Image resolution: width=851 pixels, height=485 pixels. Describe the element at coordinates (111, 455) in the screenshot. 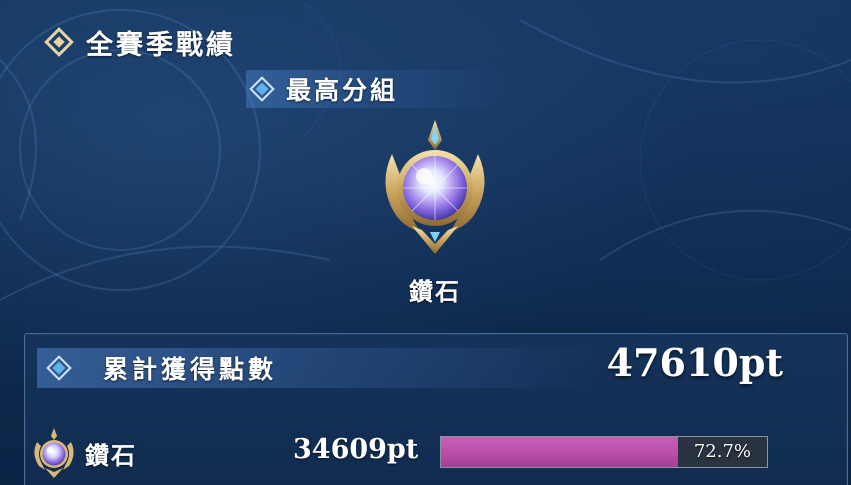

I see `tier-name: 鑽石` at that location.